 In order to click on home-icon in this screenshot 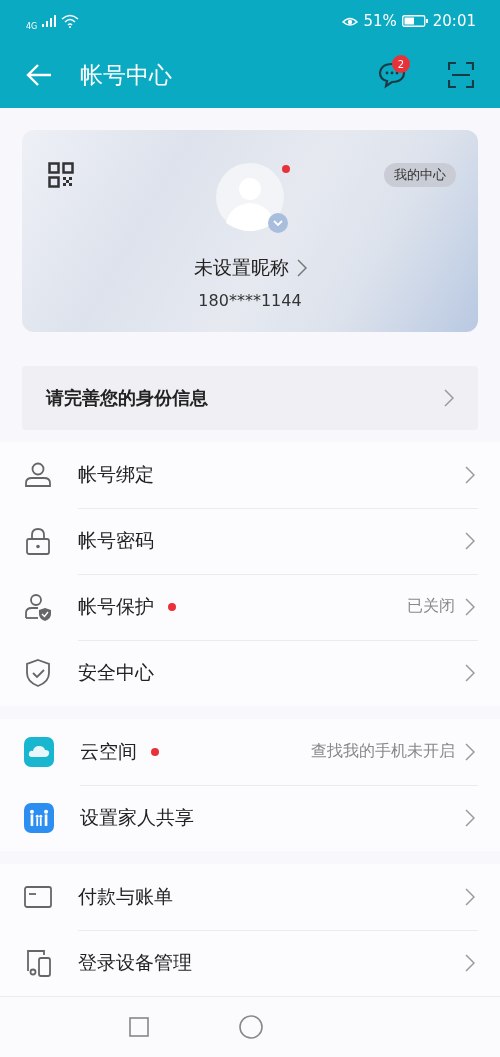, I will do `click(251, 1027)`.